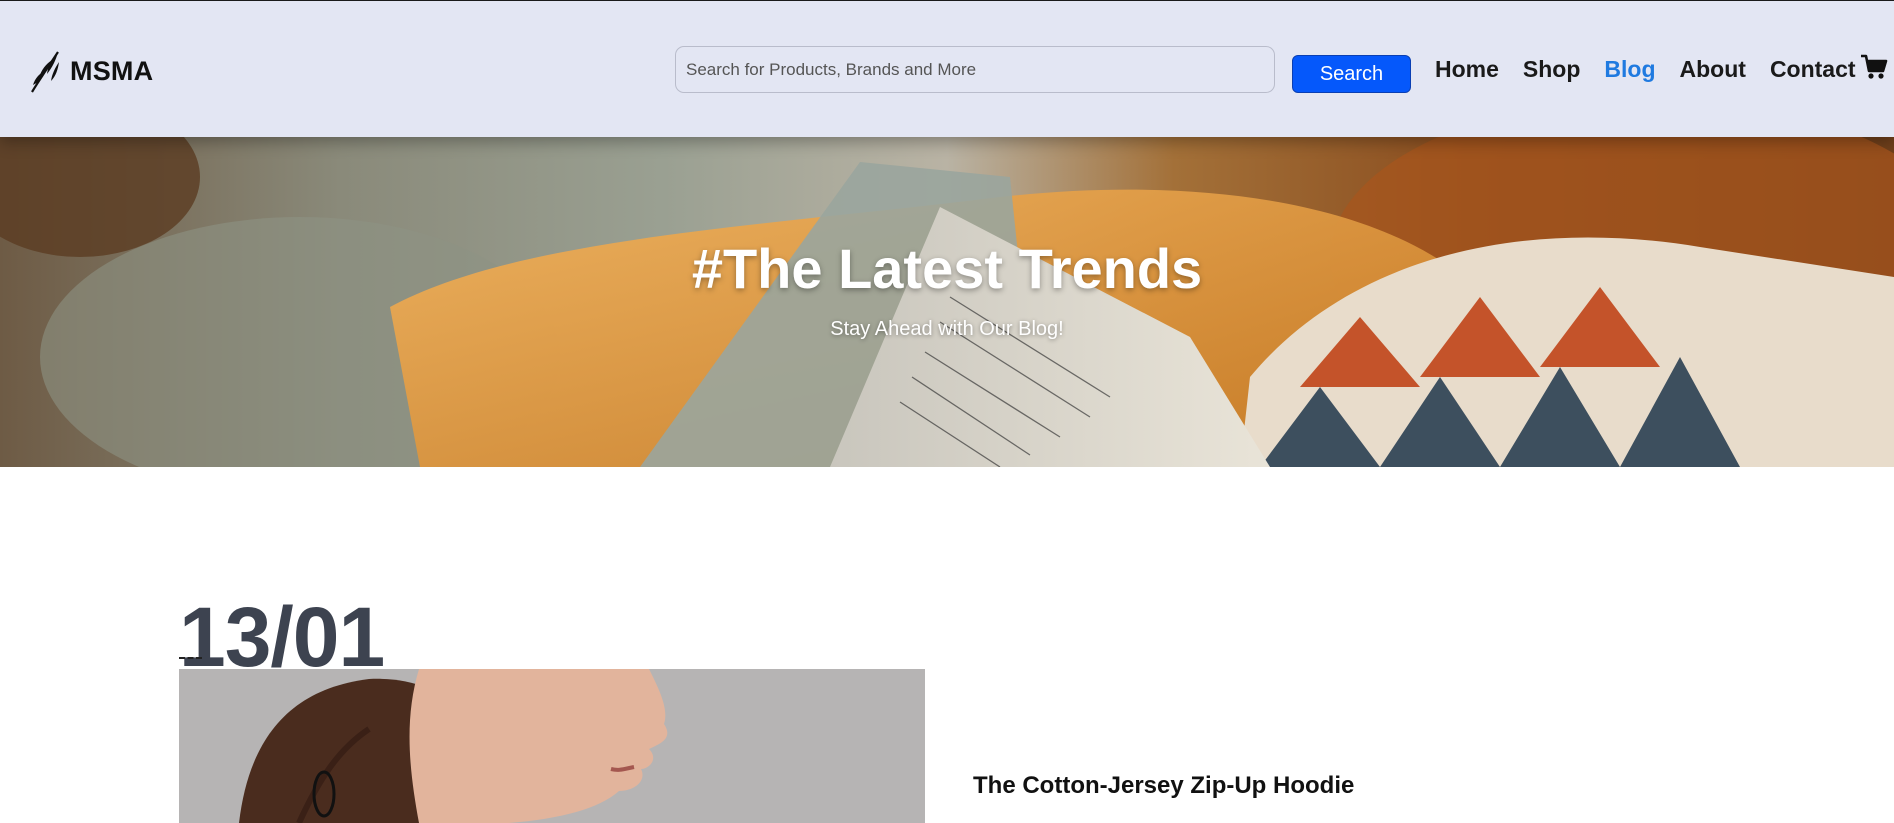  What do you see at coordinates (1713, 69) in the screenshot?
I see `nav-about: About` at bounding box center [1713, 69].